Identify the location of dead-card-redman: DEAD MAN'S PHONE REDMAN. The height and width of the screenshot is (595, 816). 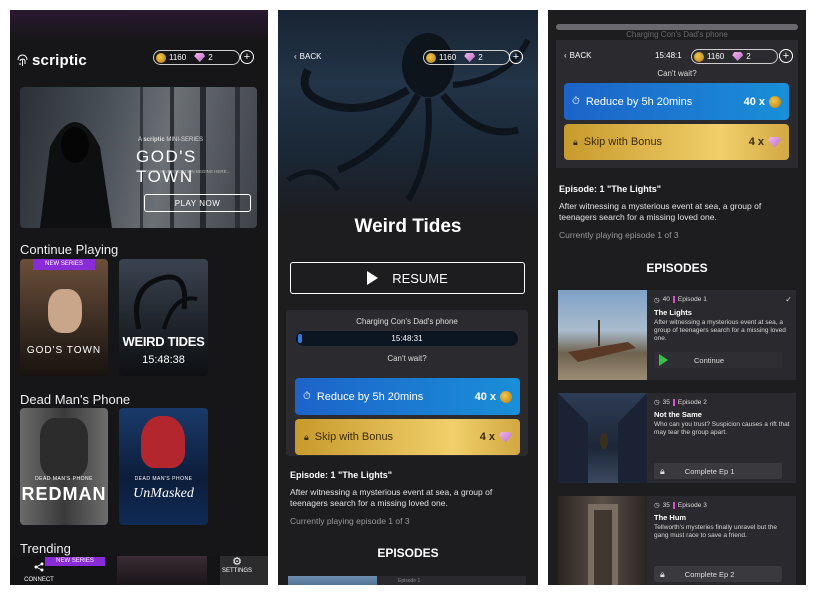
(64, 466).